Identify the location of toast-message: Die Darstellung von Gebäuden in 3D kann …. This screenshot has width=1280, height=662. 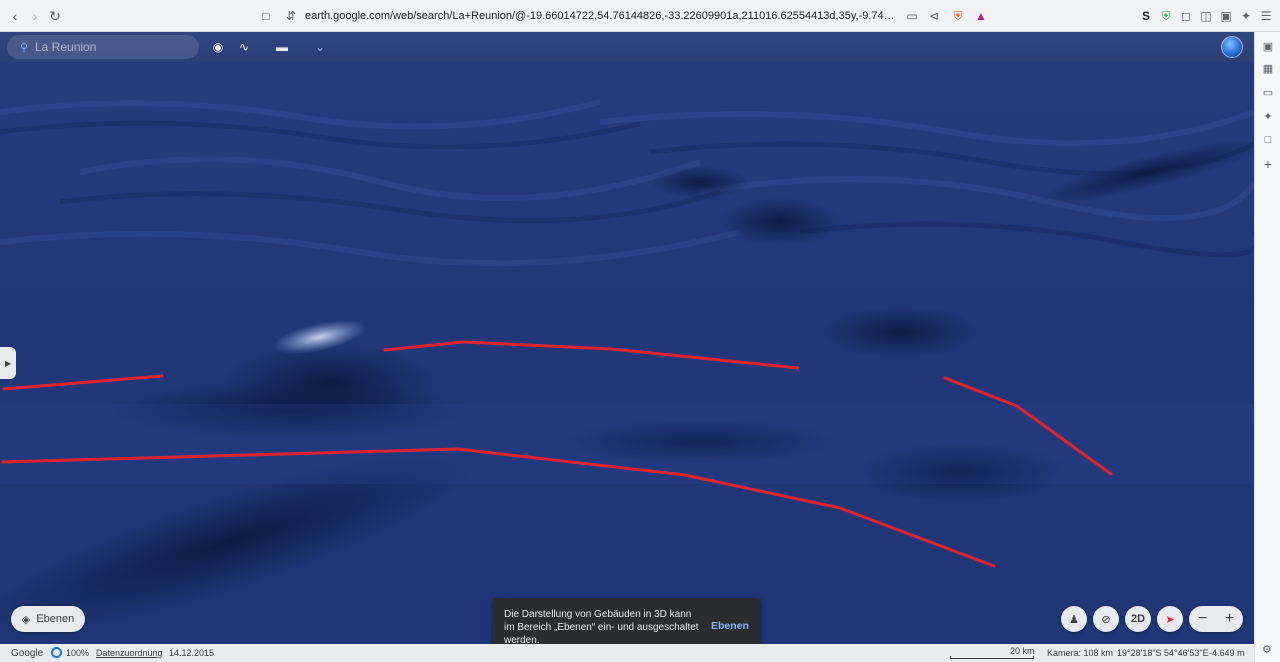
(601, 627).